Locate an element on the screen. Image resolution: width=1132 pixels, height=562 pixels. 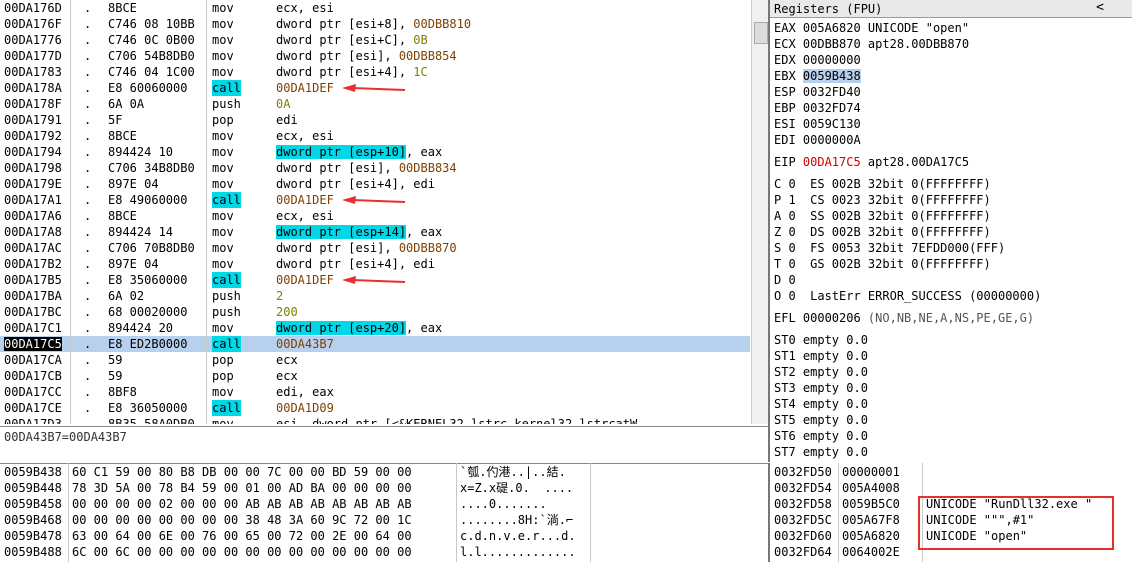
disassembly-row: 00DA17BC. 68 00020000 push 200 is located at coordinates (375, 312).